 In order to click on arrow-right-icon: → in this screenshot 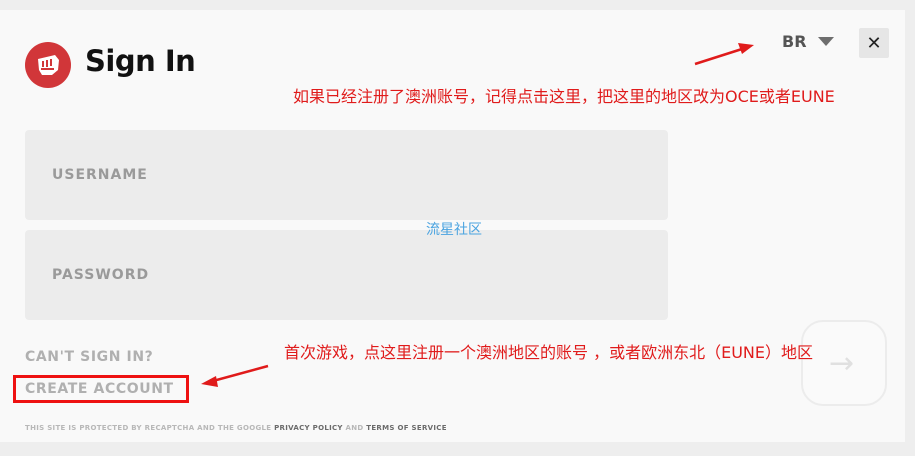, I will do `click(842, 363)`.